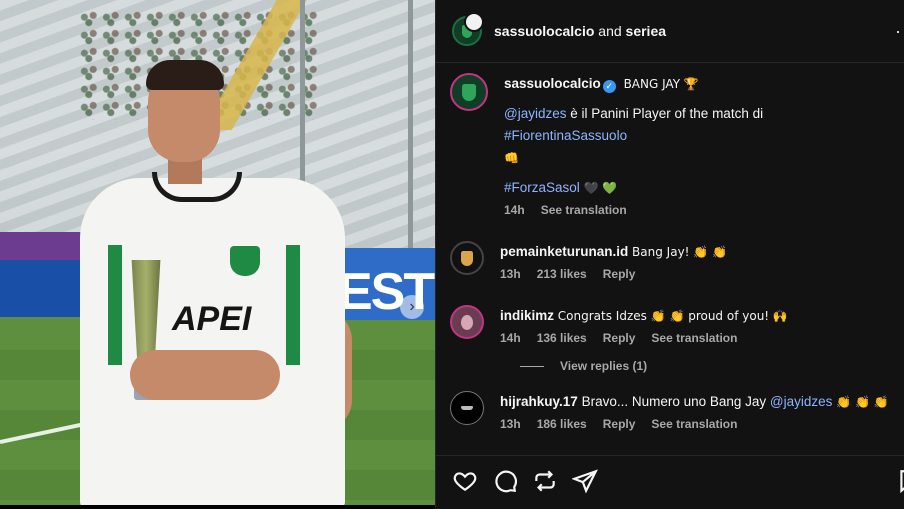 This screenshot has width=904, height=509. Describe the element at coordinates (532, 366) in the screenshot. I see `replies-line` at that location.